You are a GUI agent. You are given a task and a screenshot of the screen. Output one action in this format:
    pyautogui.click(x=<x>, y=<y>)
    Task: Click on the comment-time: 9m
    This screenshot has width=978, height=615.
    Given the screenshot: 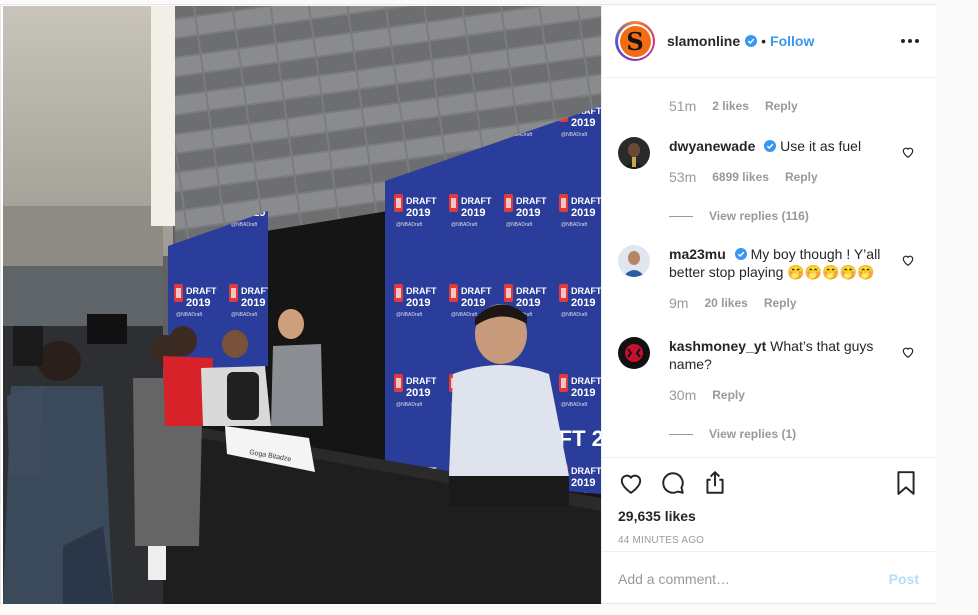 What is the action you would take?
    pyautogui.click(x=679, y=303)
    